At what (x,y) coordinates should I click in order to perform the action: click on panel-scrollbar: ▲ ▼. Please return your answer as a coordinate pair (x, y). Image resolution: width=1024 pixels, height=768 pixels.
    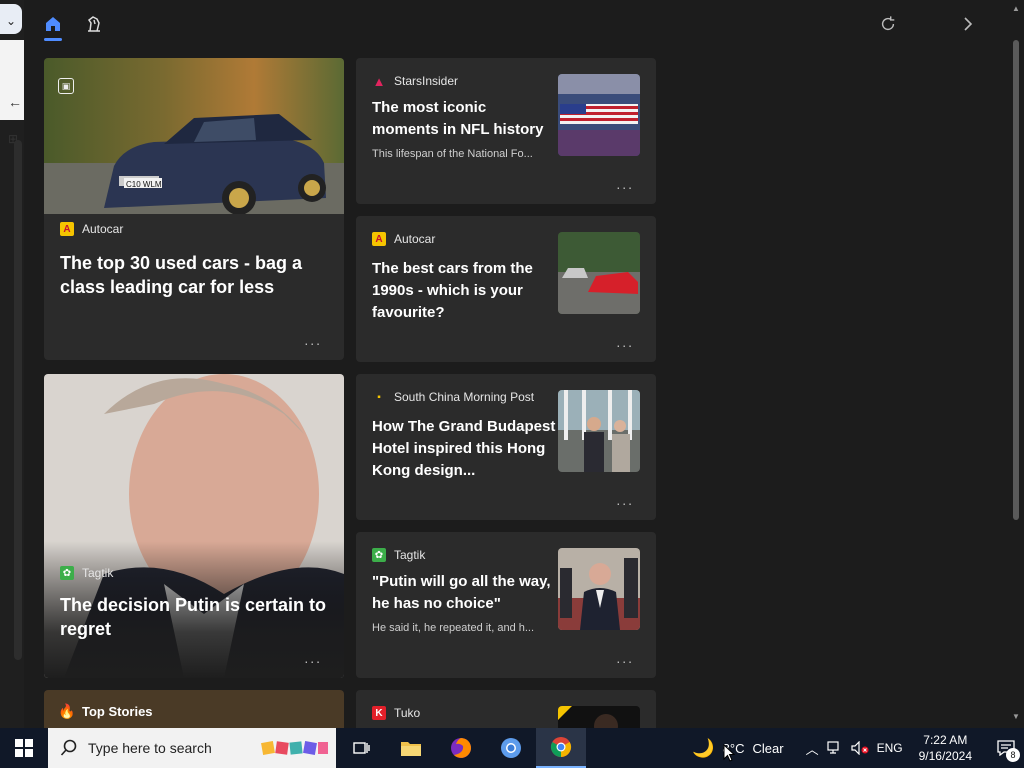
    Looking at the image, I should click on (1016, 364).